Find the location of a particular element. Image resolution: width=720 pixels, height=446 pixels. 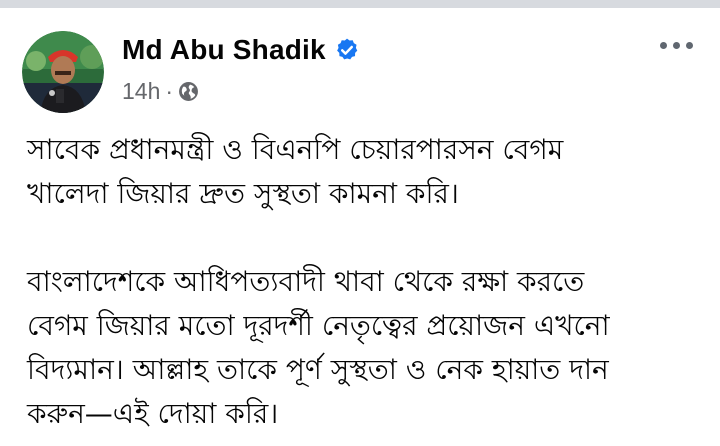

post-header: Md Abu Shadik is located at coordinates (241, 50).